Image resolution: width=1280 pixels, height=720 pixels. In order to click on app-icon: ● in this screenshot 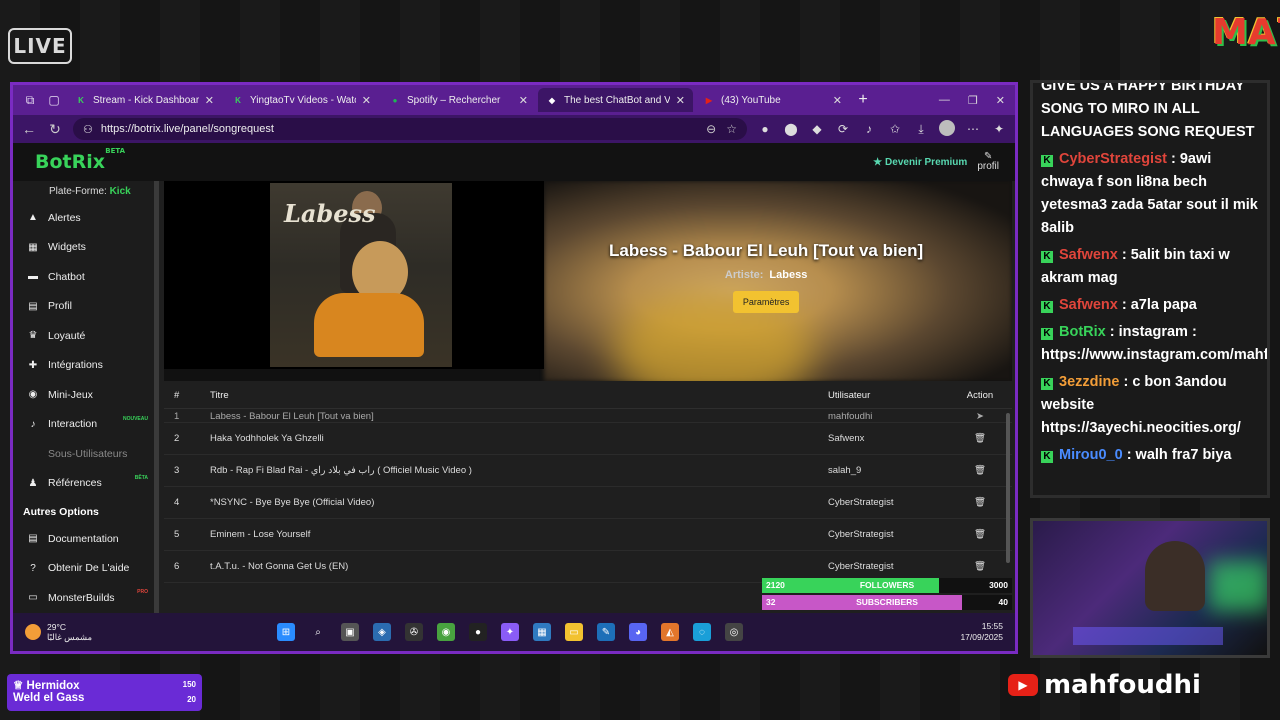, I will do `click(478, 632)`.